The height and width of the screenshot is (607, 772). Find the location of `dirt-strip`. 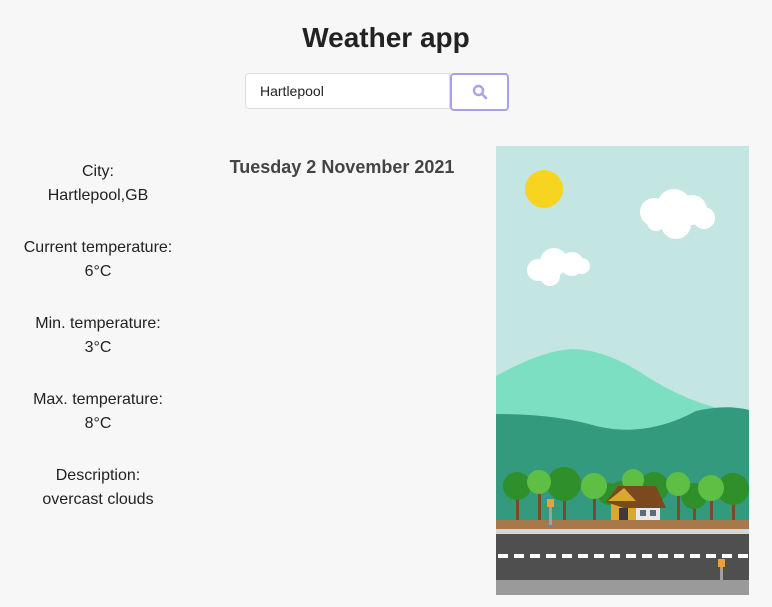

dirt-strip is located at coordinates (622, 524).